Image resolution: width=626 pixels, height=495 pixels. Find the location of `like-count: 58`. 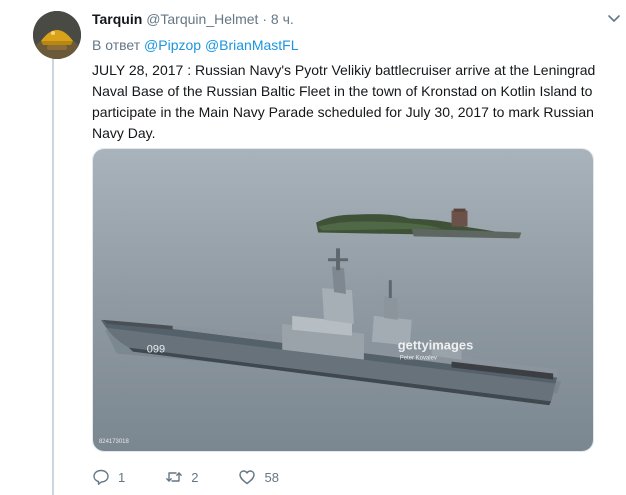

like-count: 58 is located at coordinates (271, 477).